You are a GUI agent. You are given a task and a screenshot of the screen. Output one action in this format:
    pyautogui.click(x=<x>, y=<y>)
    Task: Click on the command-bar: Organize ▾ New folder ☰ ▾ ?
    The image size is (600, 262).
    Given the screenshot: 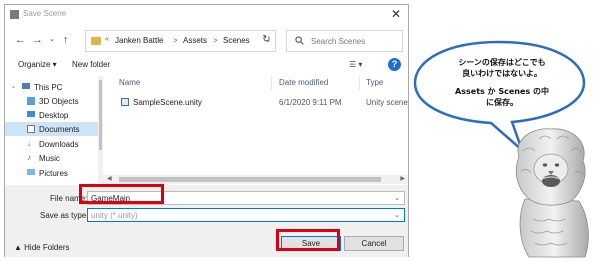 What is the action you would take?
    pyautogui.click(x=206, y=65)
    